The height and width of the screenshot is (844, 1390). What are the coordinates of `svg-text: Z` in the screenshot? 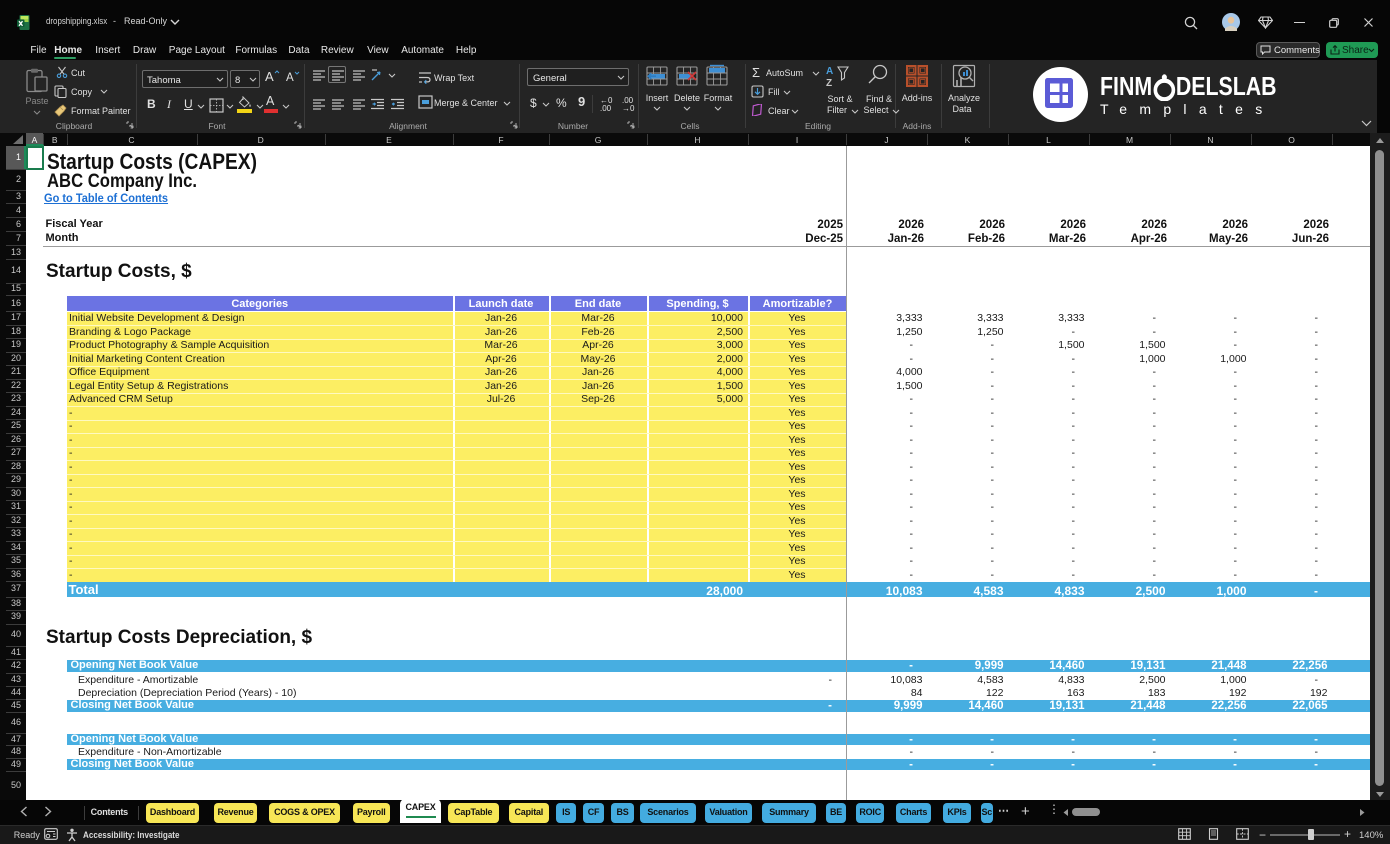 It's located at (829, 82).